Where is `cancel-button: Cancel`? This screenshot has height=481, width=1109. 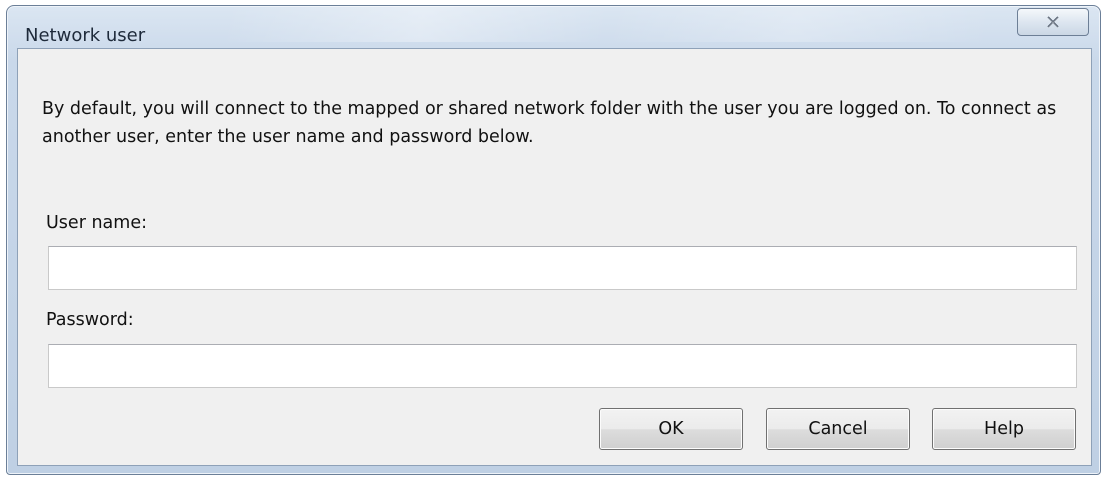 cancel-button: Cancel is located at coordinates (838, 429).